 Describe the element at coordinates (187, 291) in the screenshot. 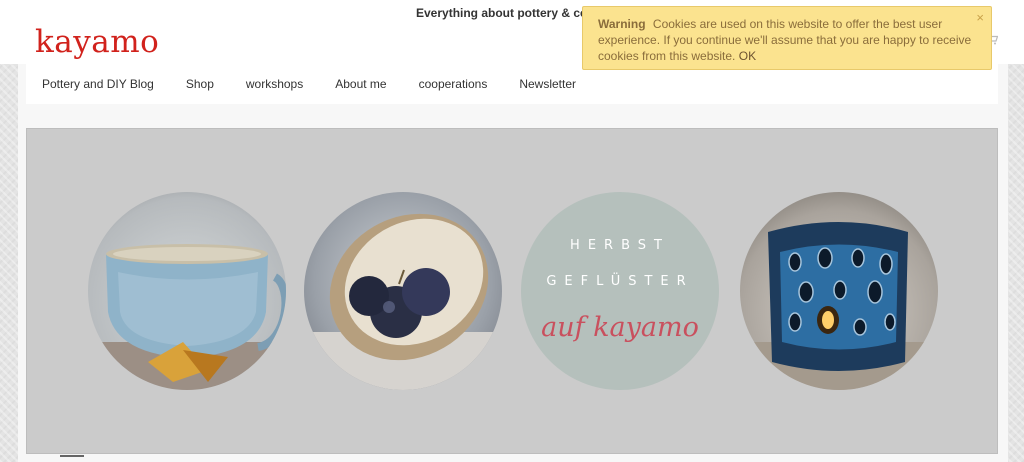

I see `blue-ceramic-cup-image` at that location.